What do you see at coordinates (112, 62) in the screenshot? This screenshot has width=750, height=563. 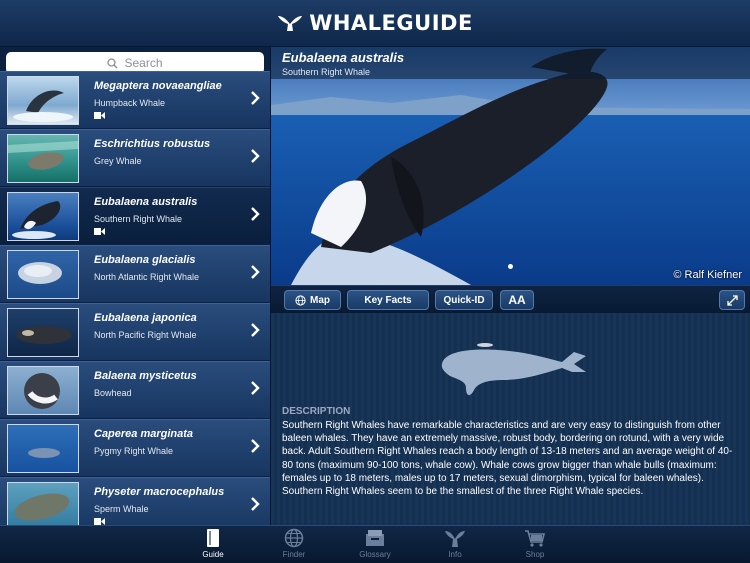 I see `search-icon` at bounding box center [112, 62].